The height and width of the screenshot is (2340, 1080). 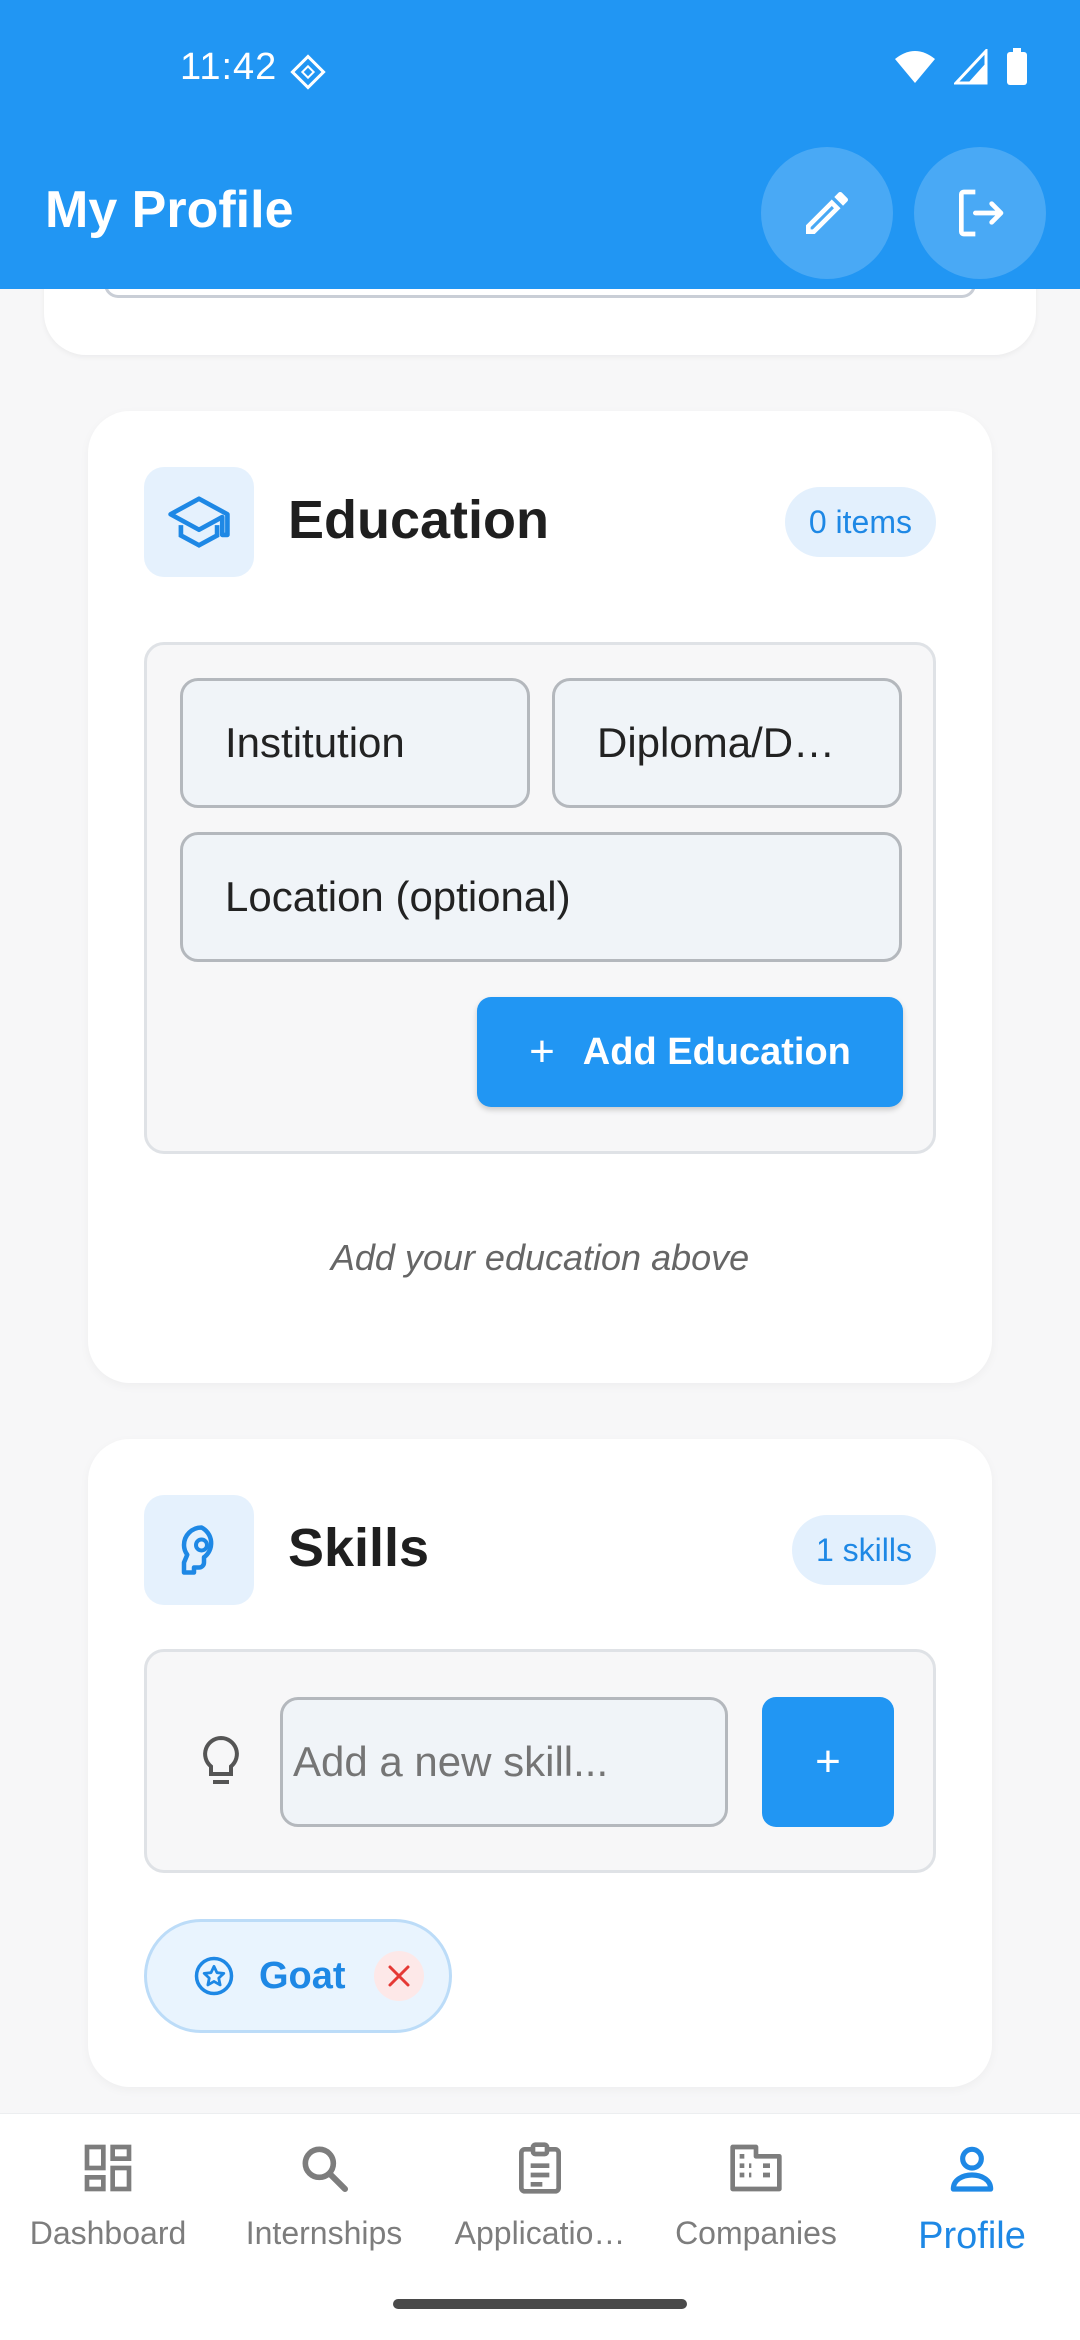 I want to click on graduation-cap-icon, so click(x=199, y=522).